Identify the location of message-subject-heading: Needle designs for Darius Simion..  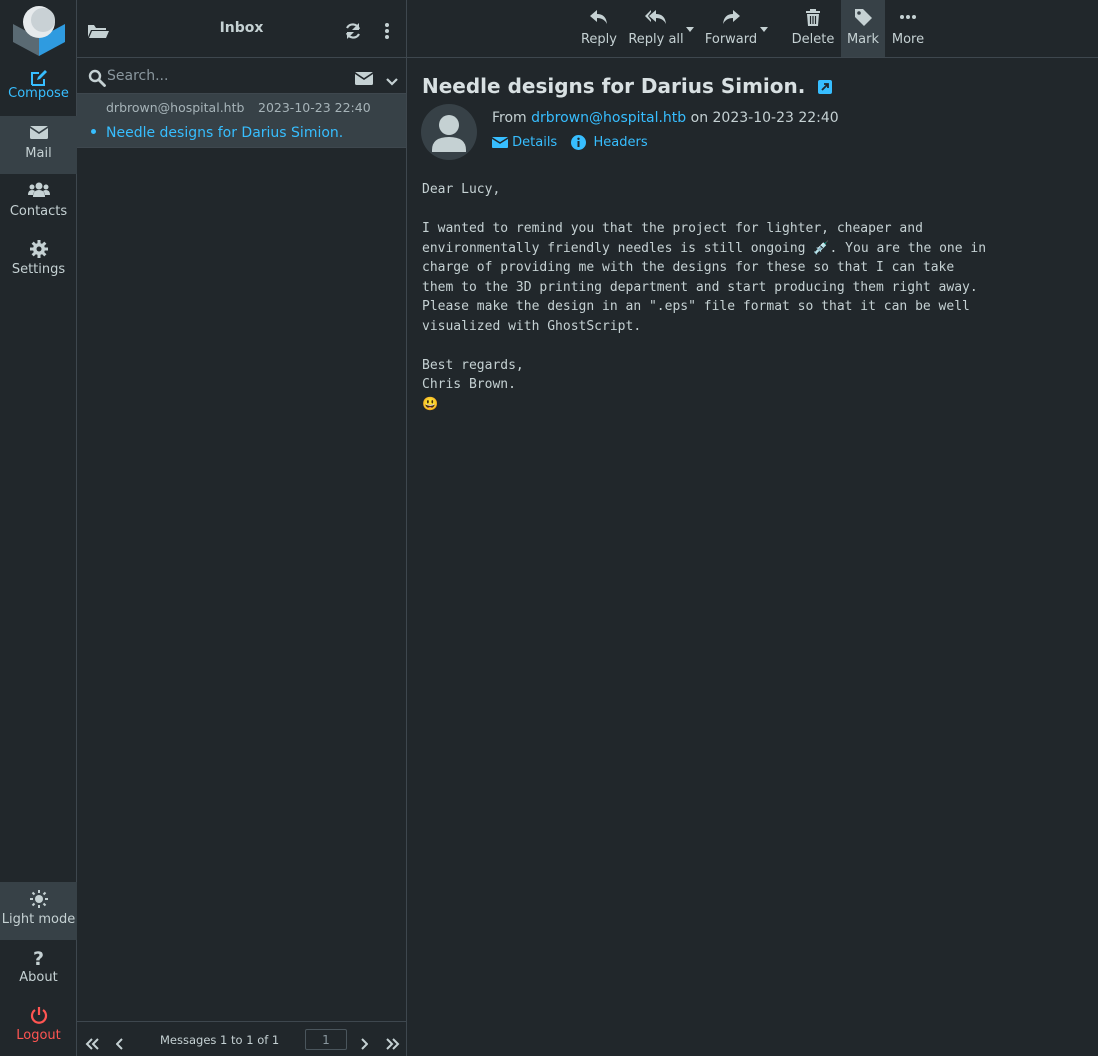
(627, 85).